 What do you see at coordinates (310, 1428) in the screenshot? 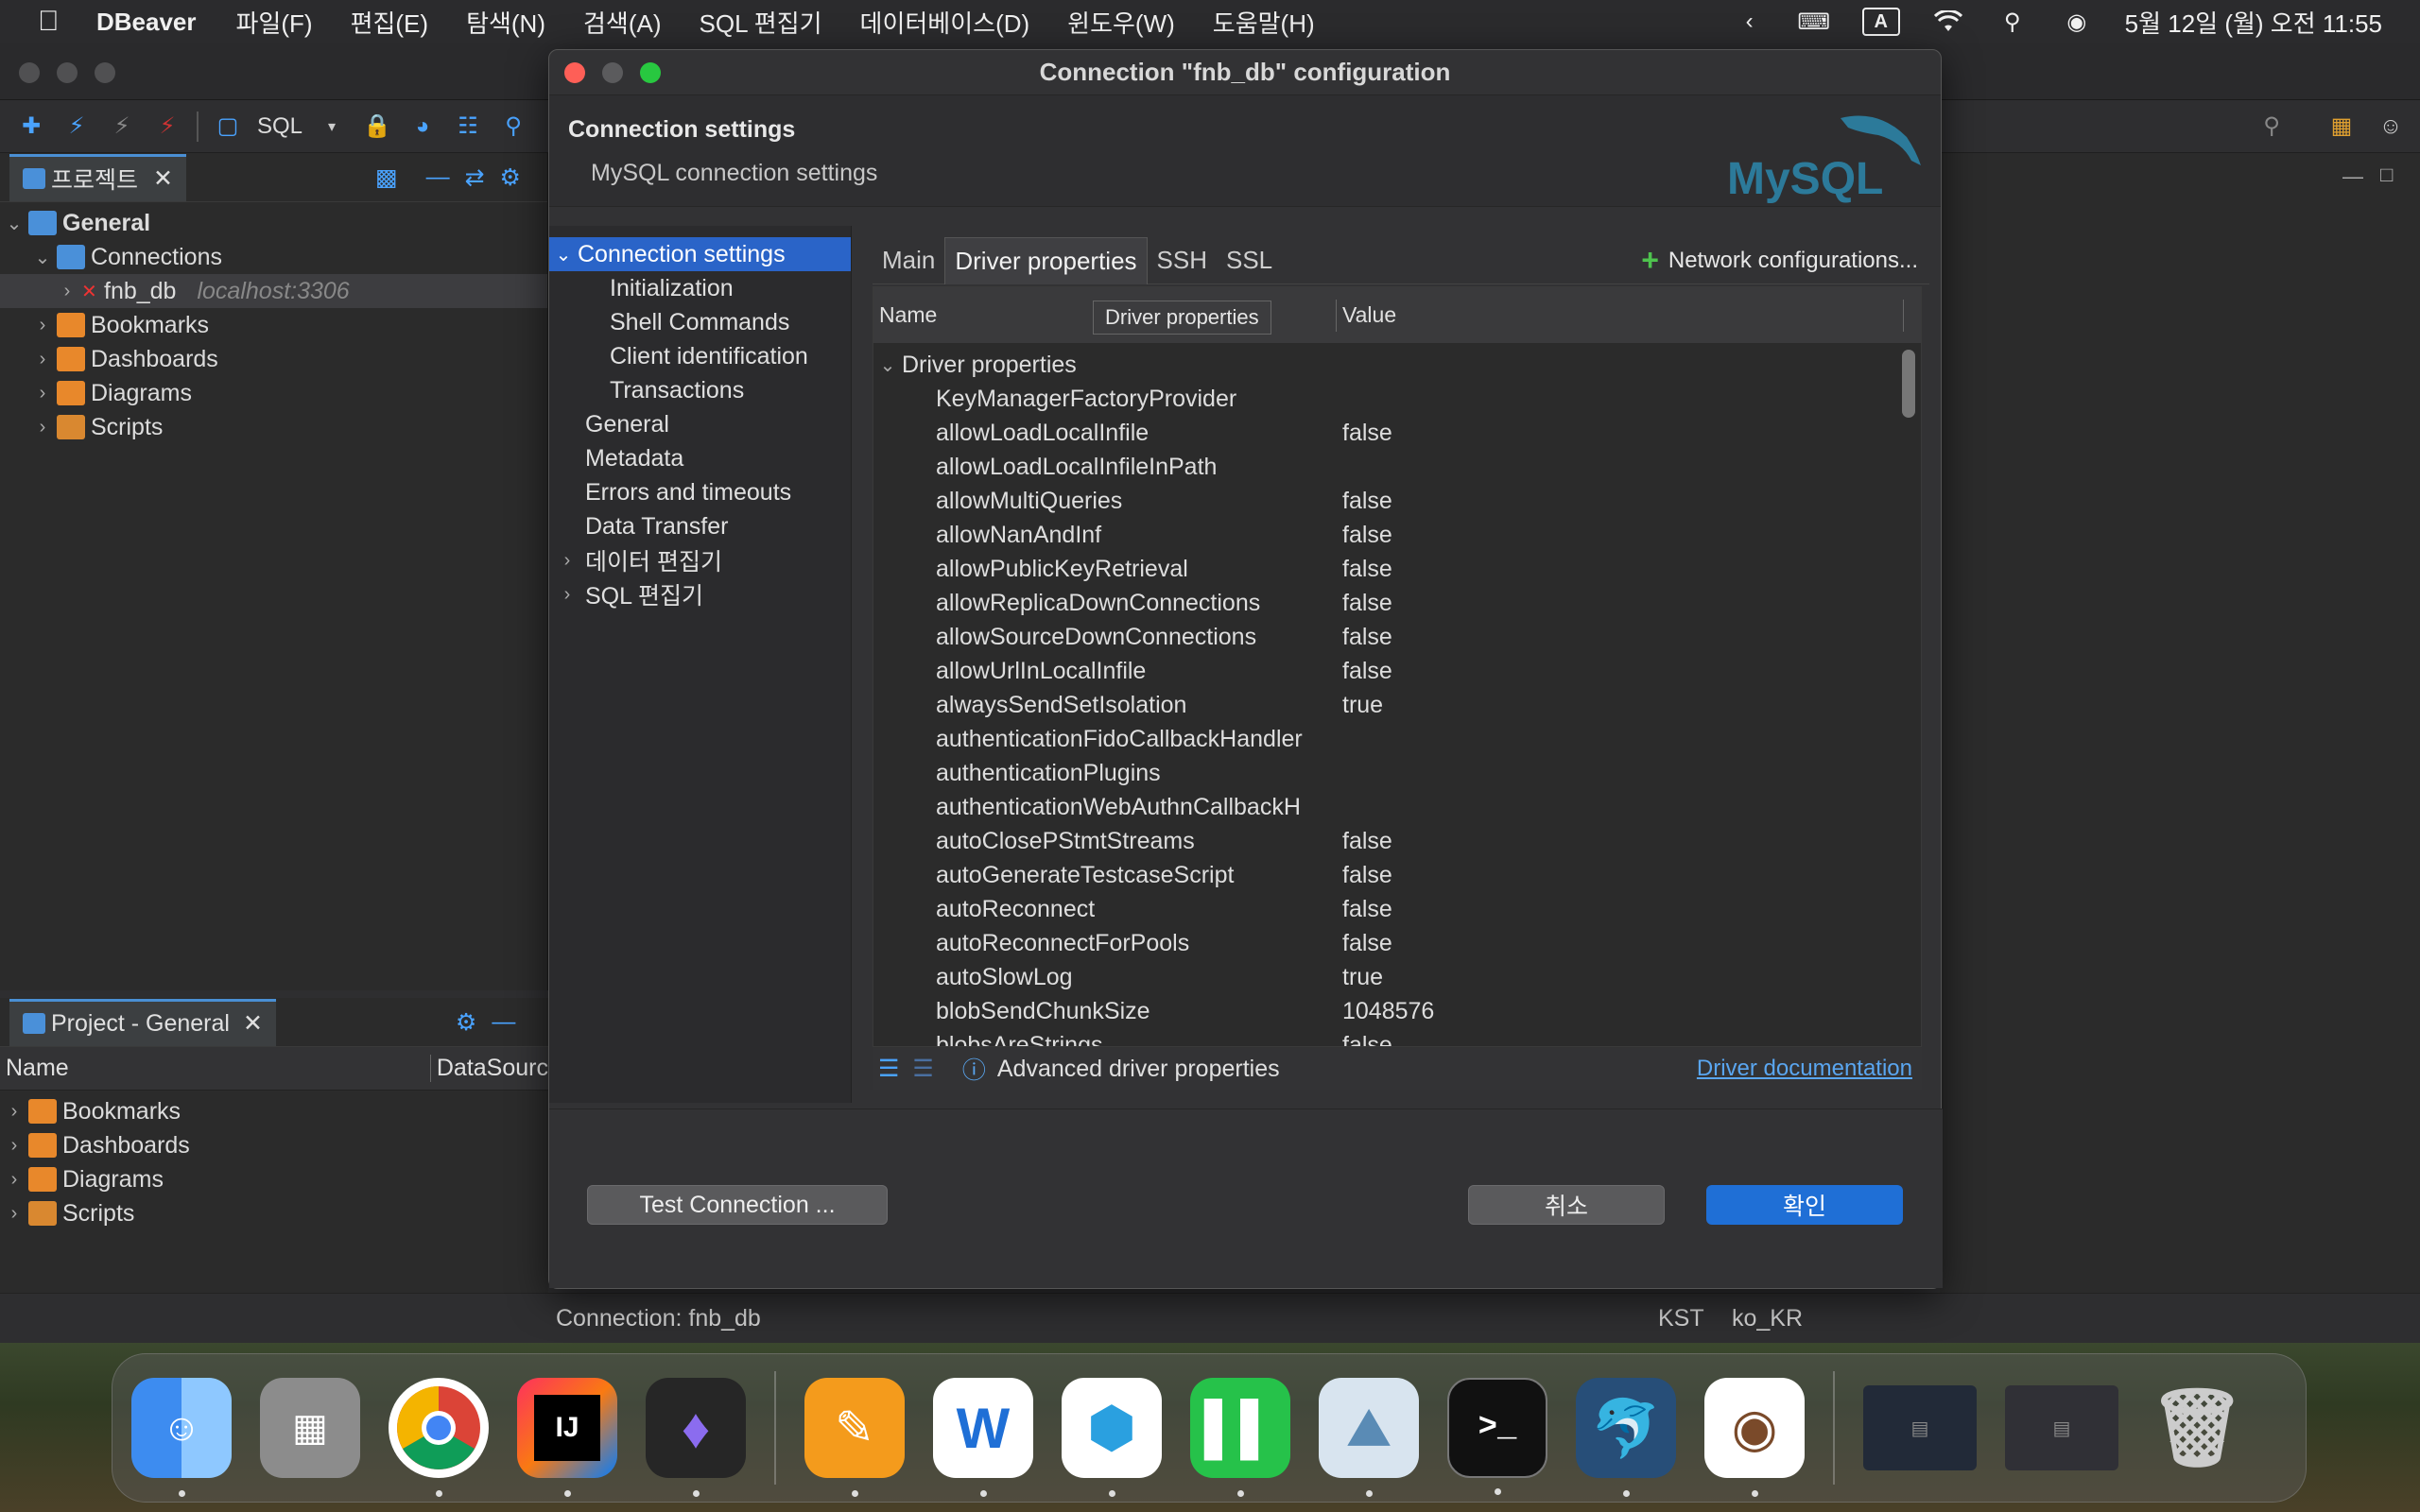
I see `dock-launchpad: ▦` at bounding box center [310, 1428].